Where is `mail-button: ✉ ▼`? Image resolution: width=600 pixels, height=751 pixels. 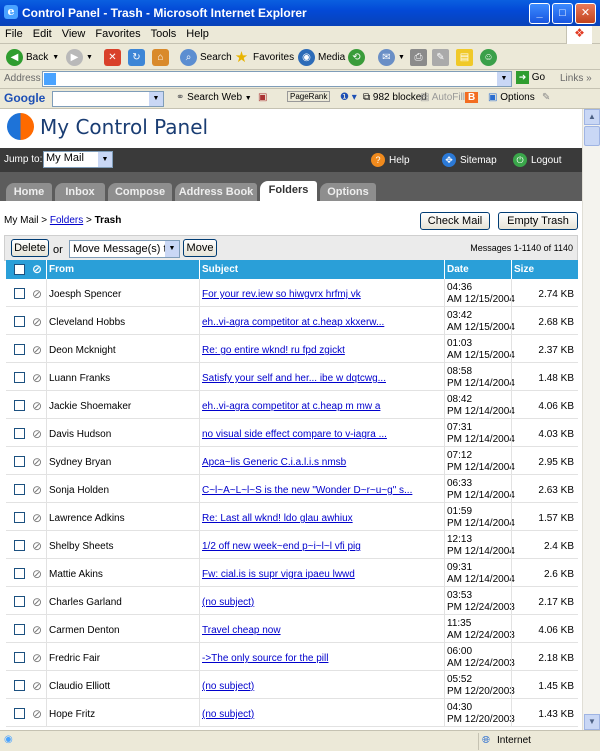
mail-button: ✉ ▼ is located at coordinates (391, 57).